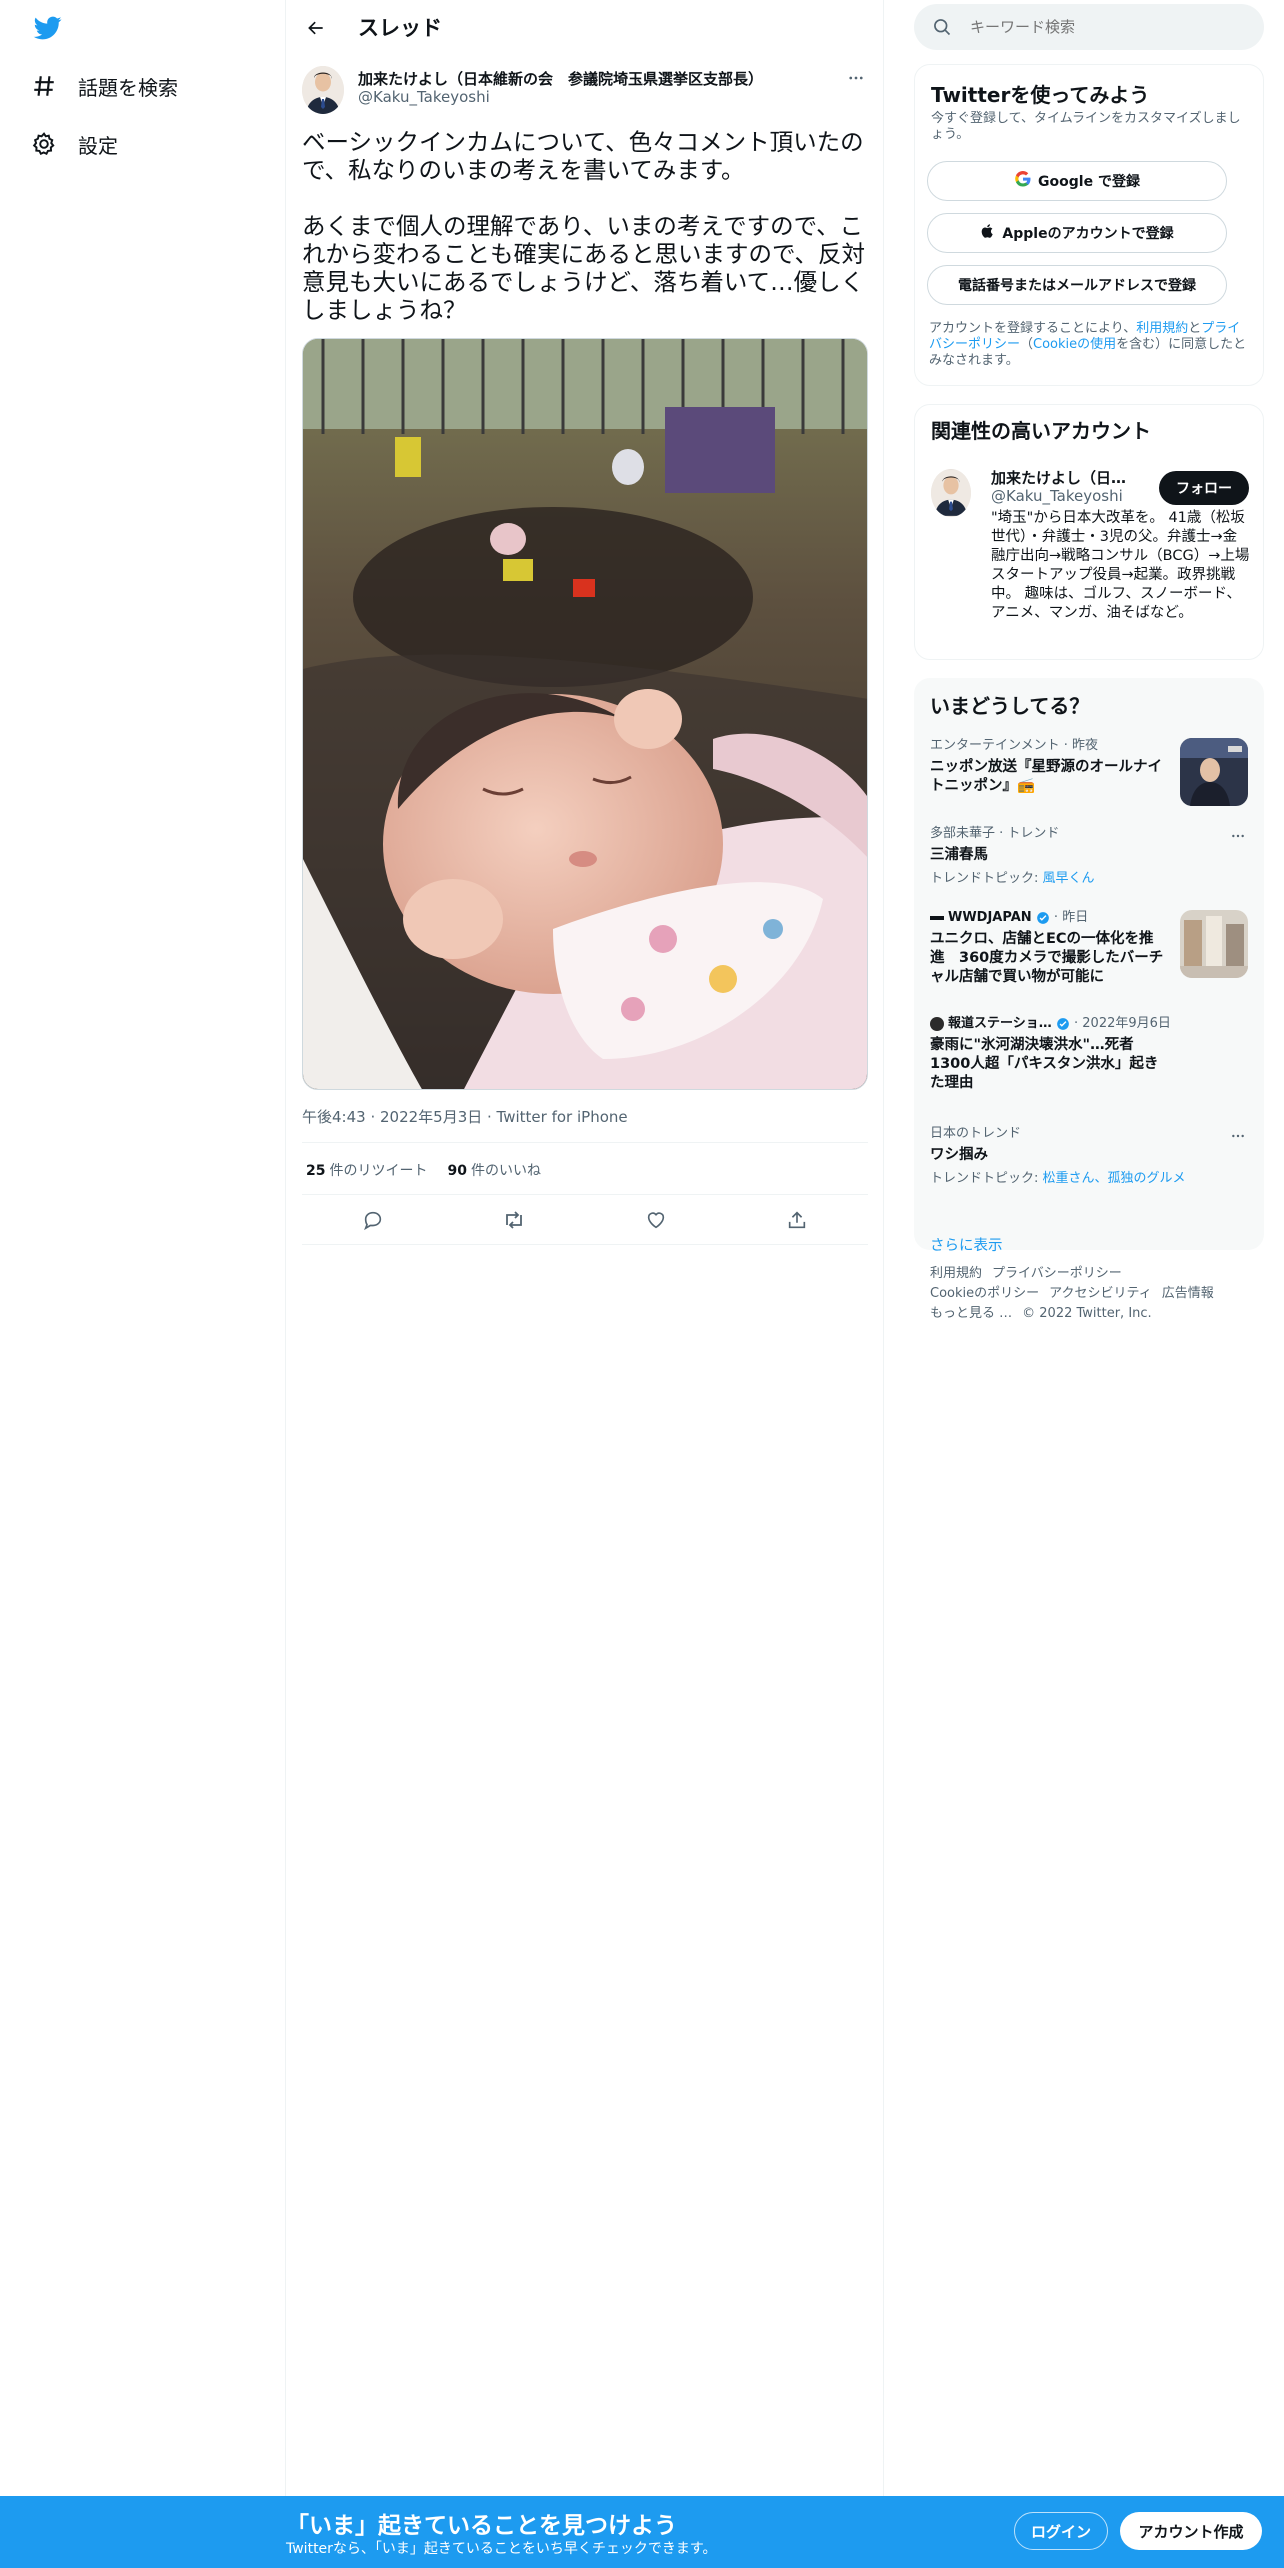 The width and height of the screenshot is (1284, 2568). What do you see at coordinates (560, 78) in the screenshot?
I see `author-name: 加来たけよし（日本維新の会 参議院埼玉県選挙区支部長）` at bounding box center [560, 78].